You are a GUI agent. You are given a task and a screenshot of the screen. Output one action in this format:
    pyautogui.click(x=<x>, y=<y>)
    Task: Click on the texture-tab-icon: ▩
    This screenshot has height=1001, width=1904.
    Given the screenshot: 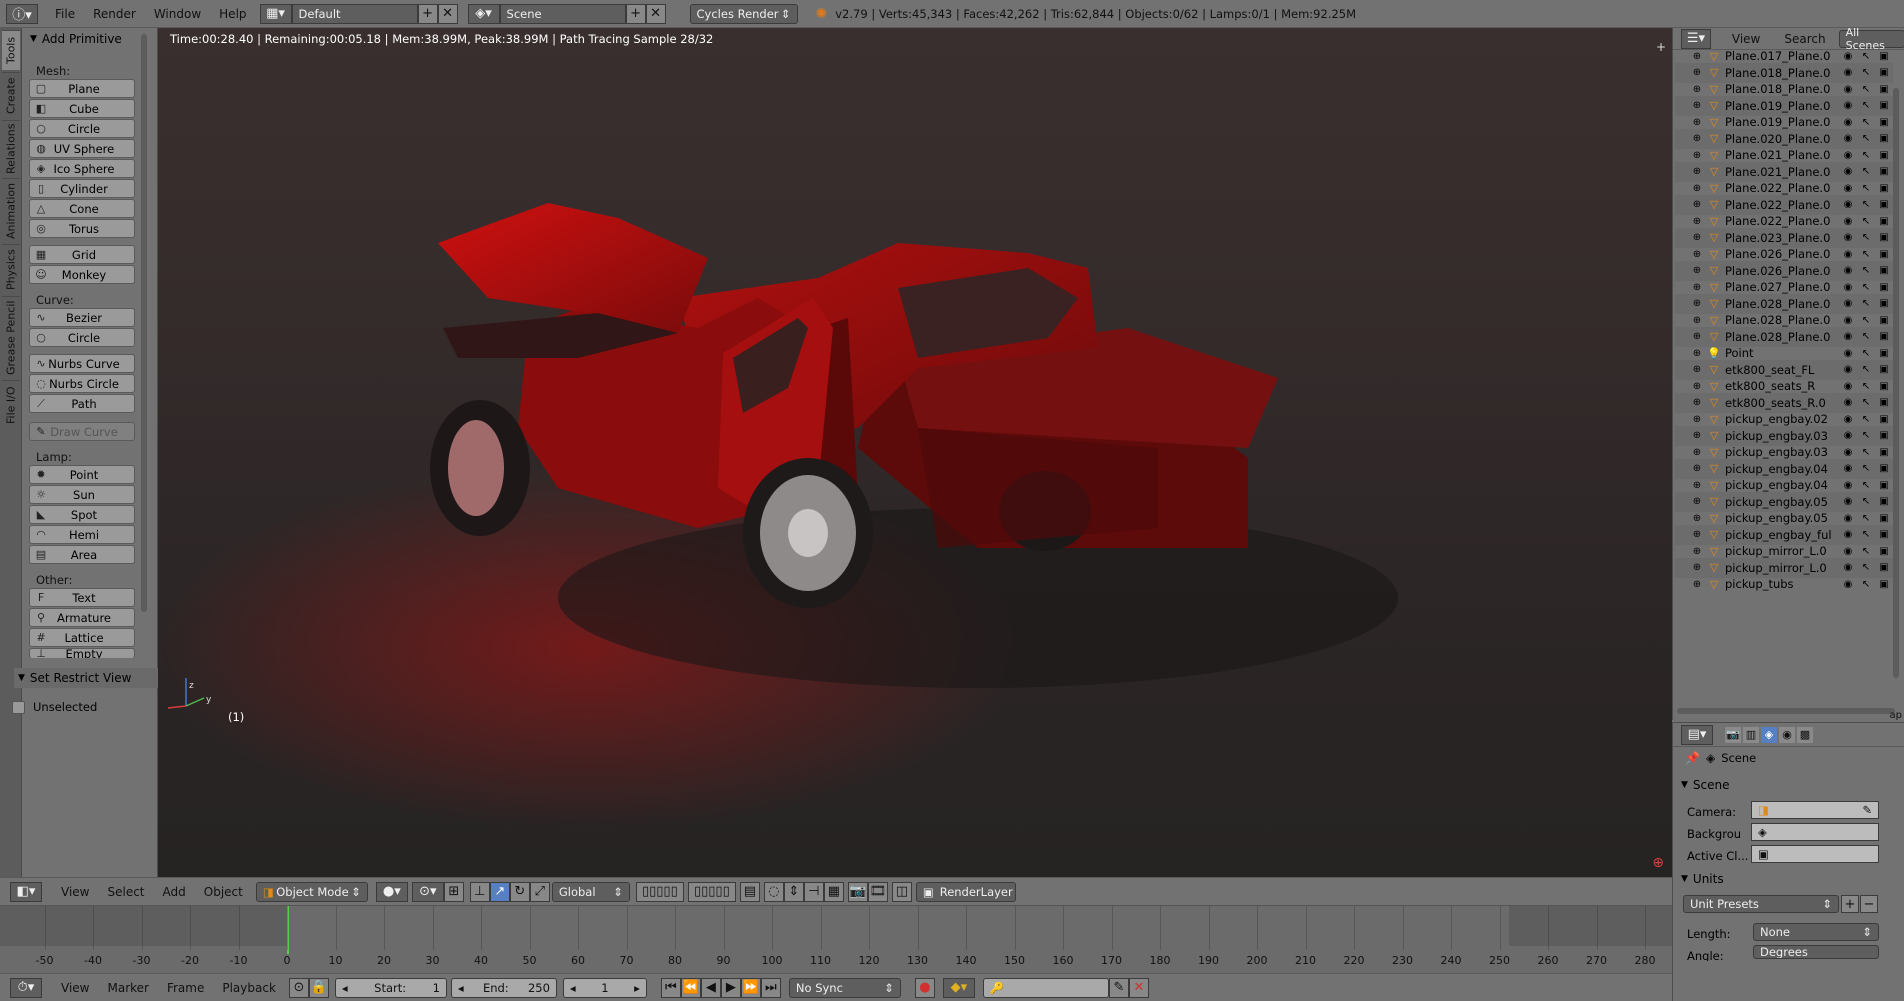 What is the action you would take?
    pyautogui.click(x=1805, y=734)
    